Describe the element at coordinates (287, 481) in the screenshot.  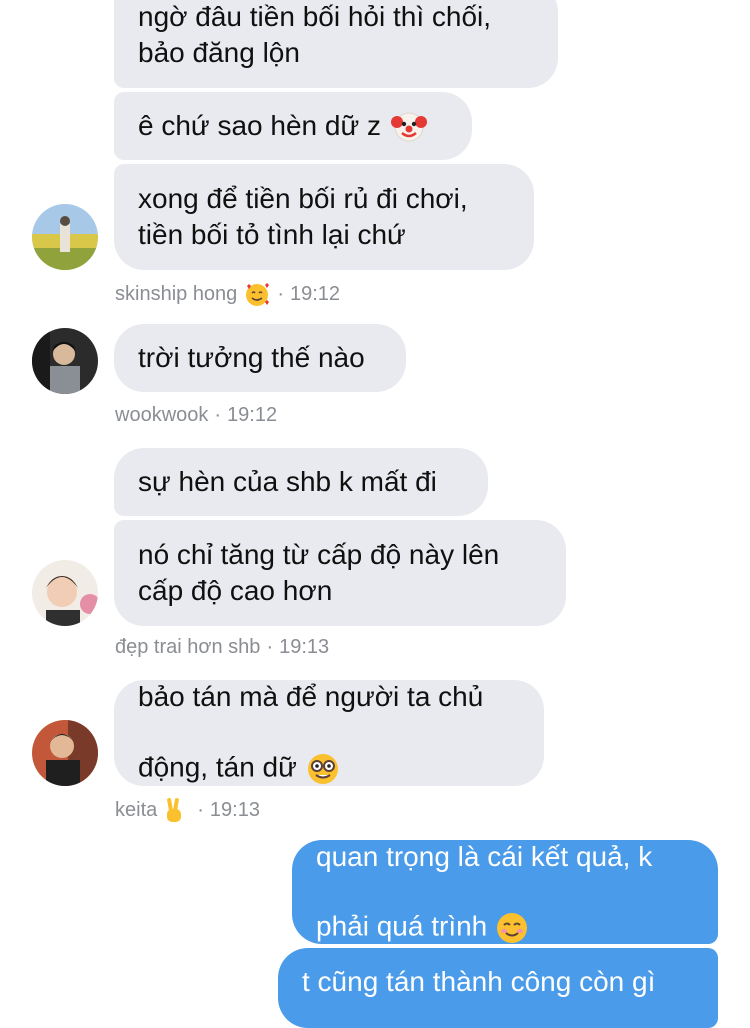
I see `message-text: sự hèn của shb k mất đi` at that location.